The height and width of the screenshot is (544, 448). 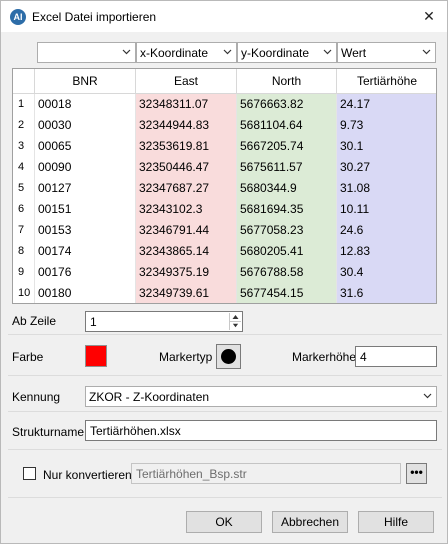 I want to click on cancel-button: Abbrechen, so click(x=310, y=522).